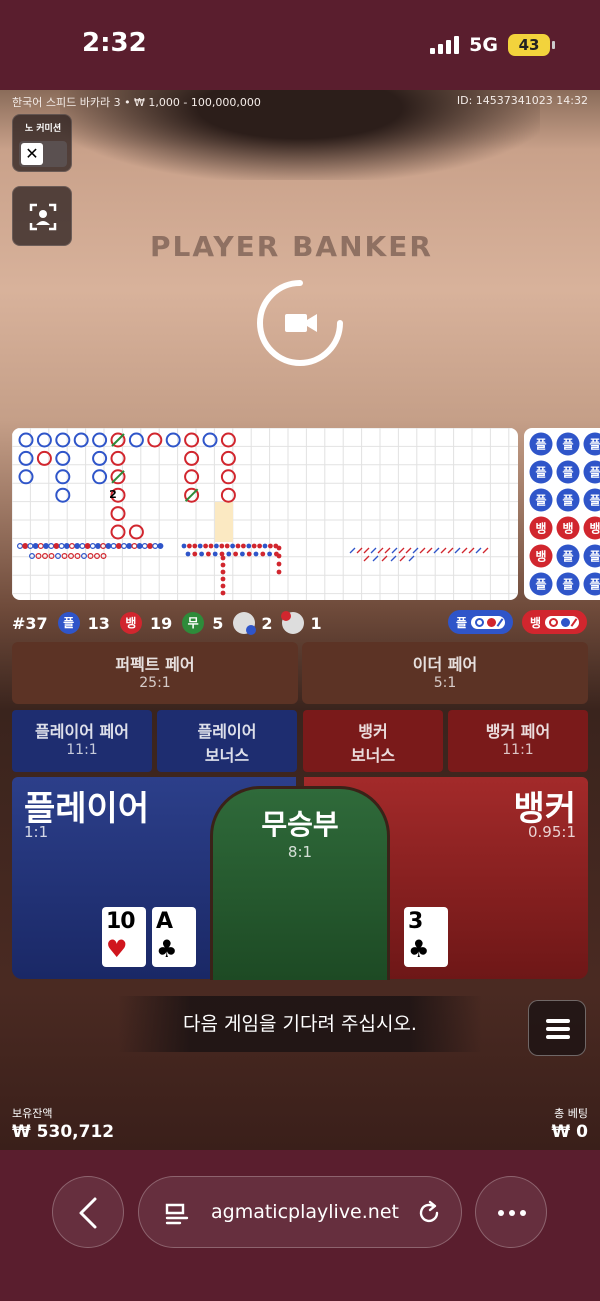 The width and height of the screenshot is (600, 1301). What do you see at coordinates (224, 522) in the screenshot?
I see `highlight-cell` at bounding box center [224, 522].